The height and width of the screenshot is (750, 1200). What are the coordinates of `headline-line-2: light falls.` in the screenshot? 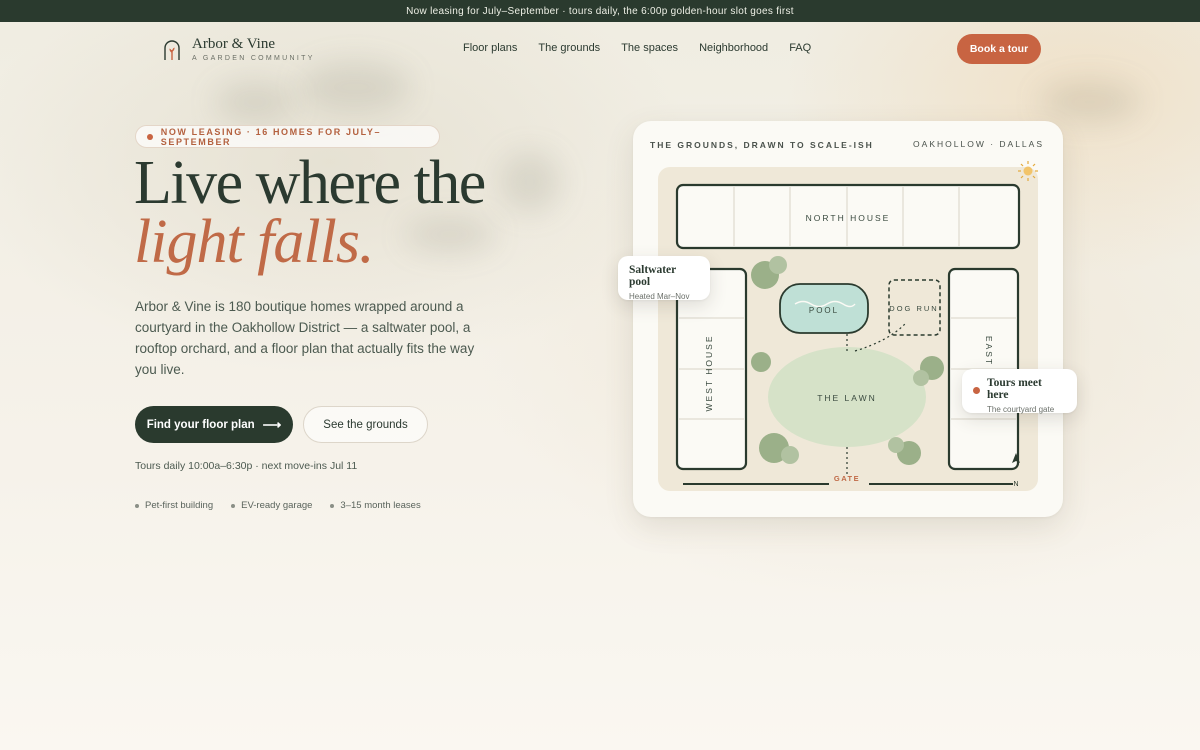 It's located at (254, 242).